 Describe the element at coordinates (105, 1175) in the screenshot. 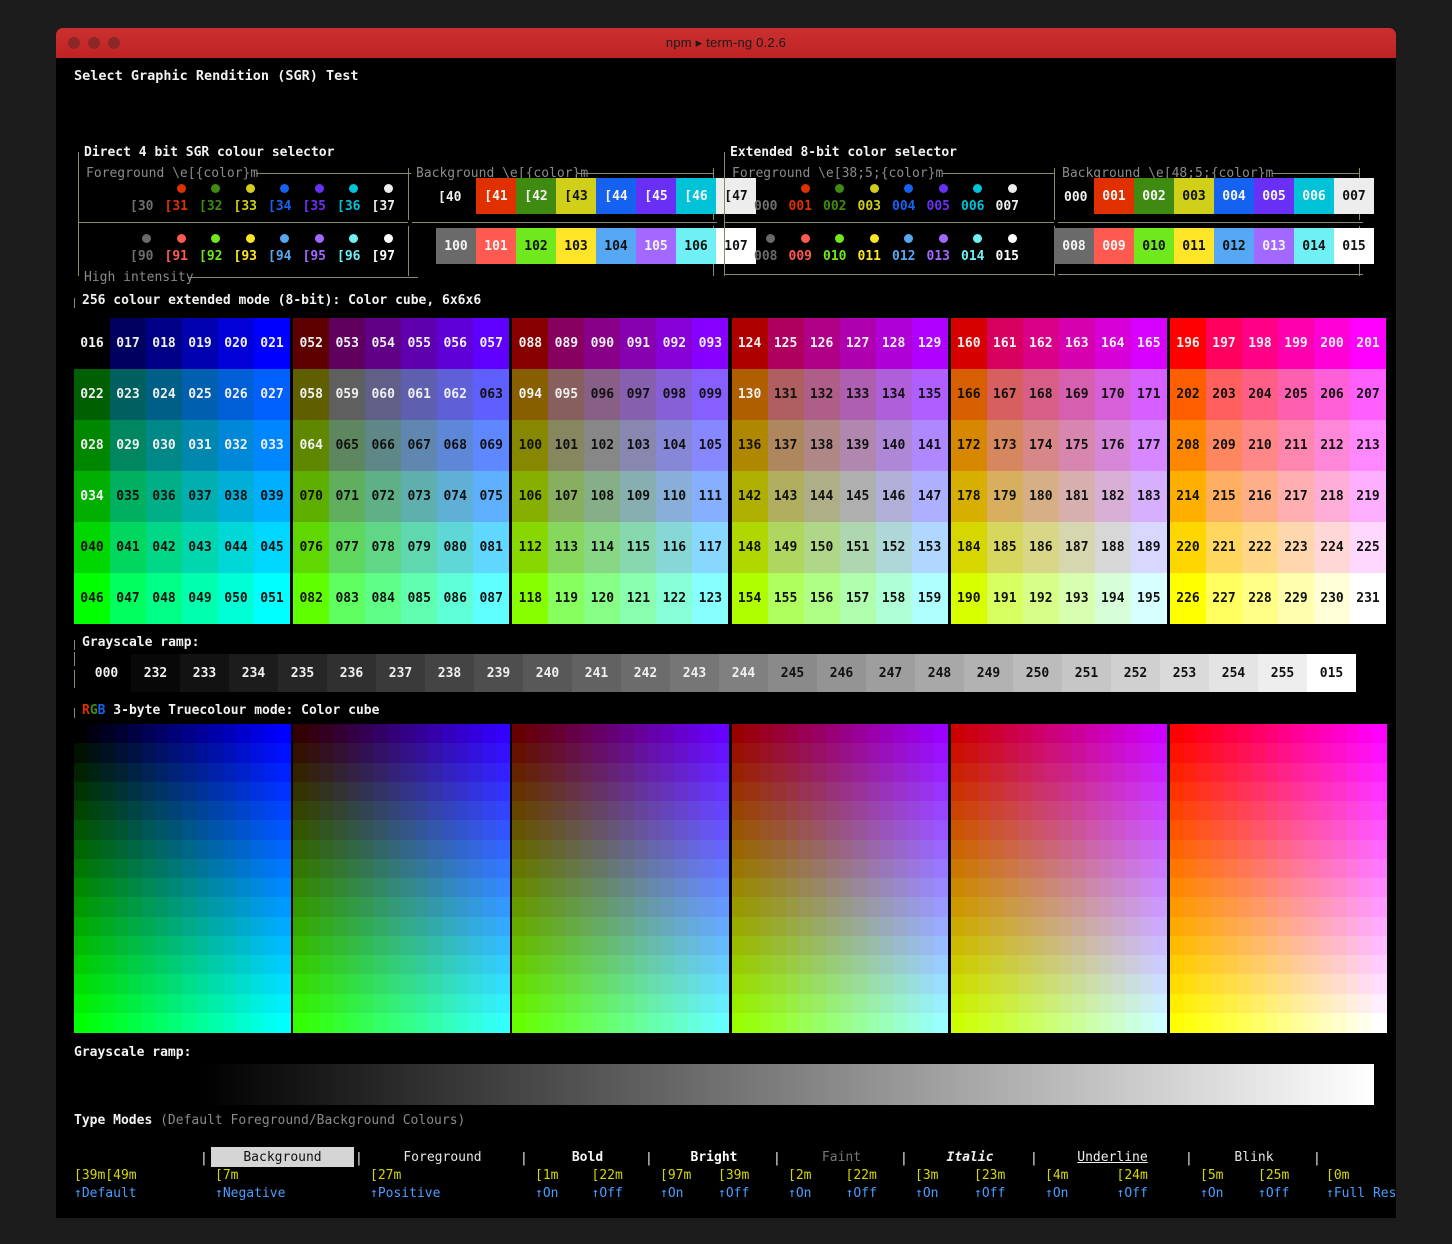

I see `reset-code: [39m[49m` at that location.